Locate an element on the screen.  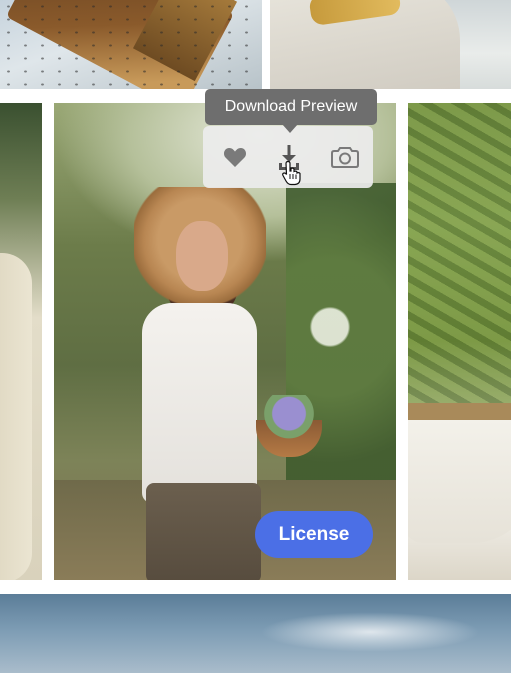
camera-icon is located at coordinates (345, 157).